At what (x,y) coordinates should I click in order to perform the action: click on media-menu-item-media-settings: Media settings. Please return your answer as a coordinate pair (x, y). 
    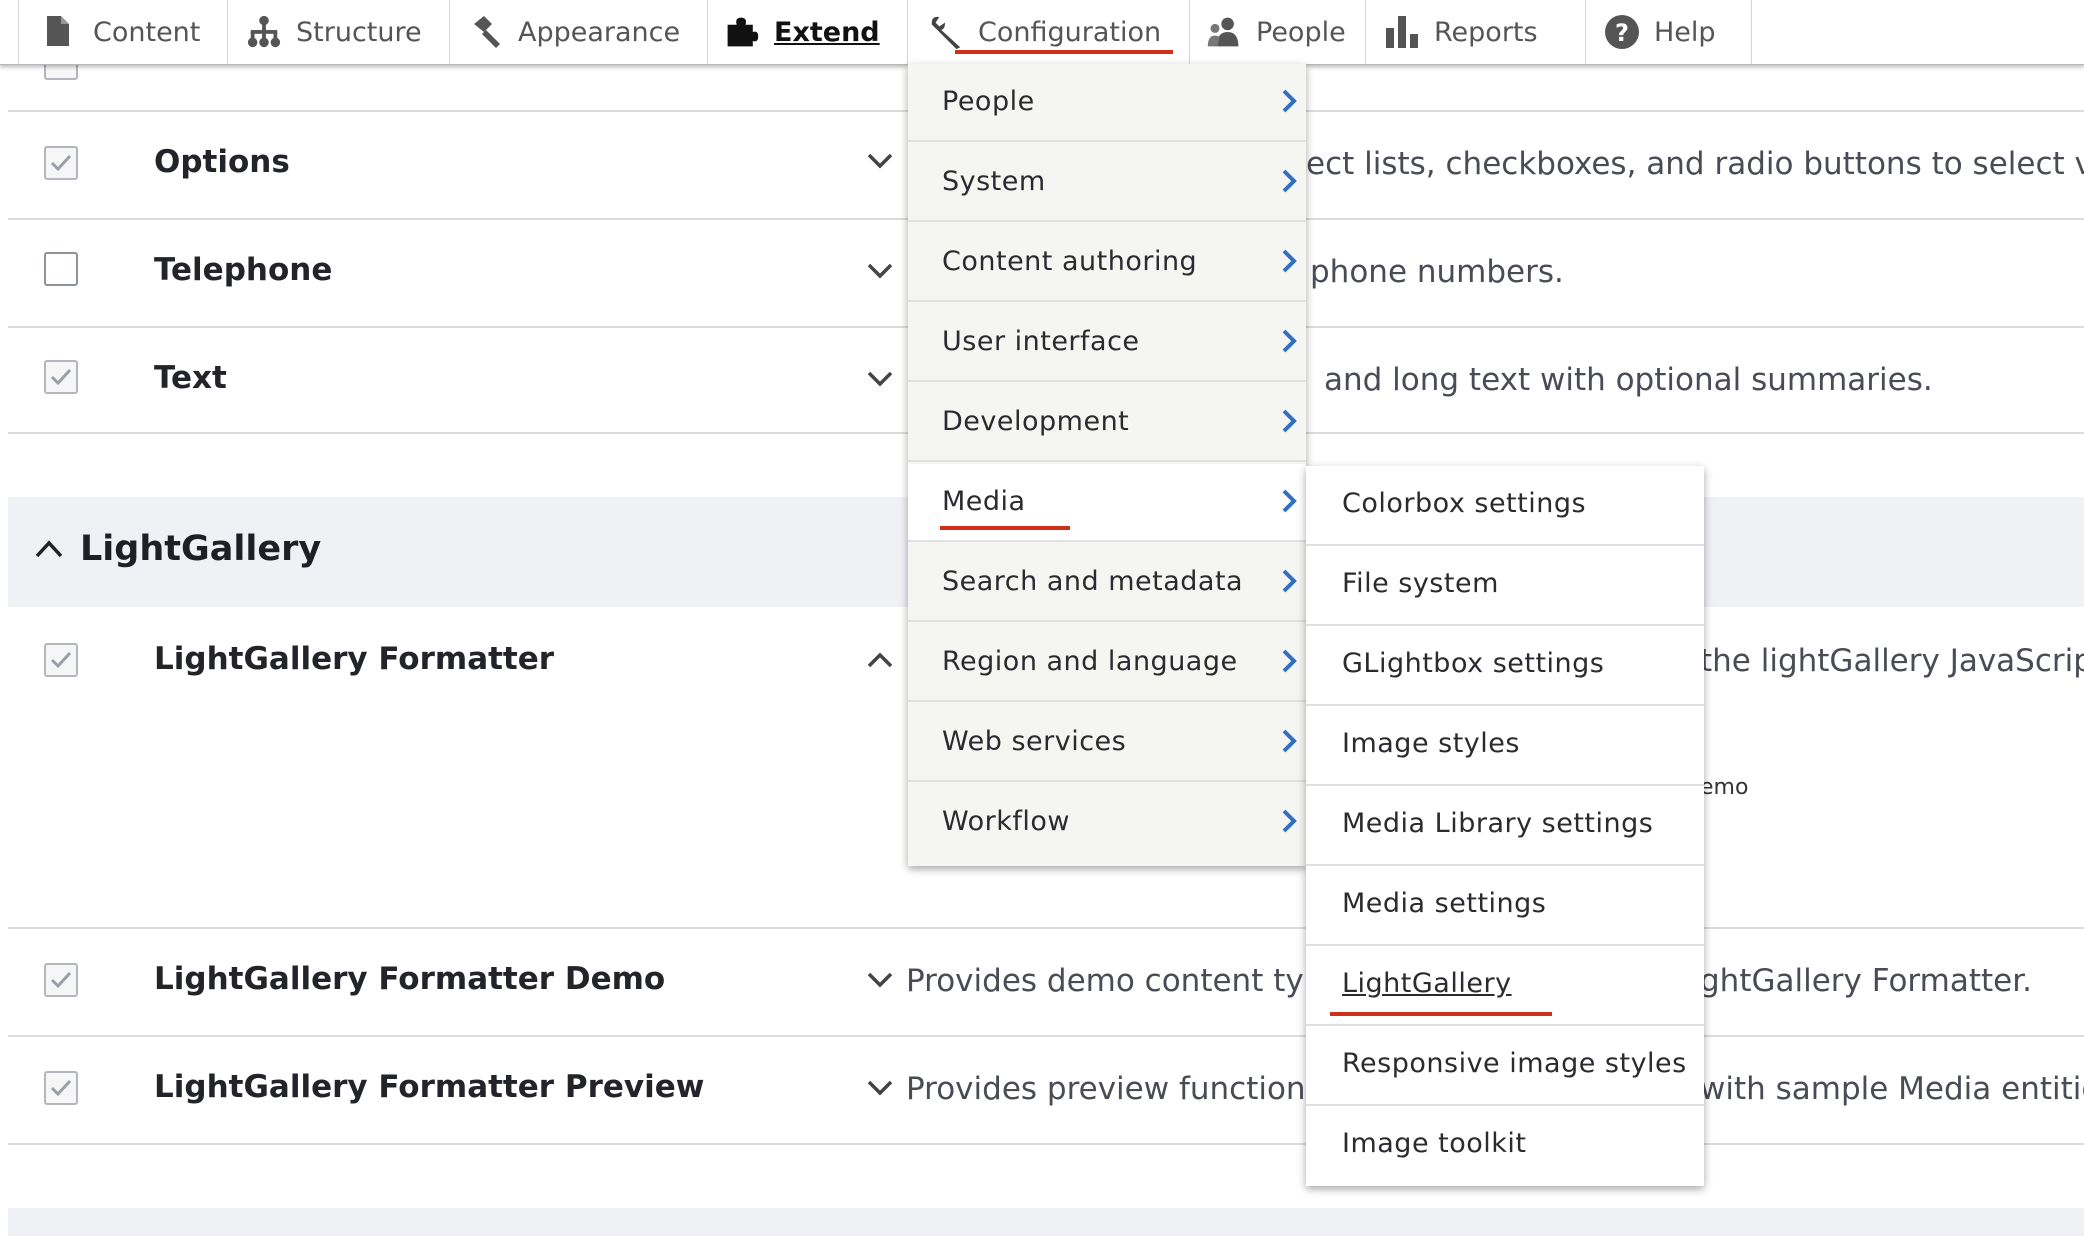
    Looking at the image, I should click on (1505, 906).